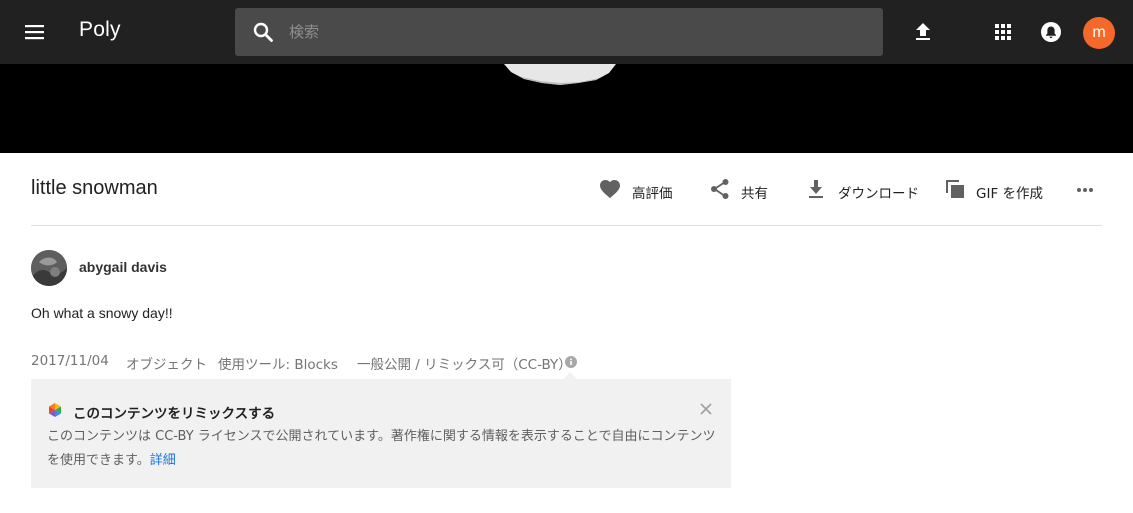 This screenshot has width=1133, height=513. What do you see at coordinates (579, 32) in the screenshot?
I see `search-input` at bounding box center [579, 32].